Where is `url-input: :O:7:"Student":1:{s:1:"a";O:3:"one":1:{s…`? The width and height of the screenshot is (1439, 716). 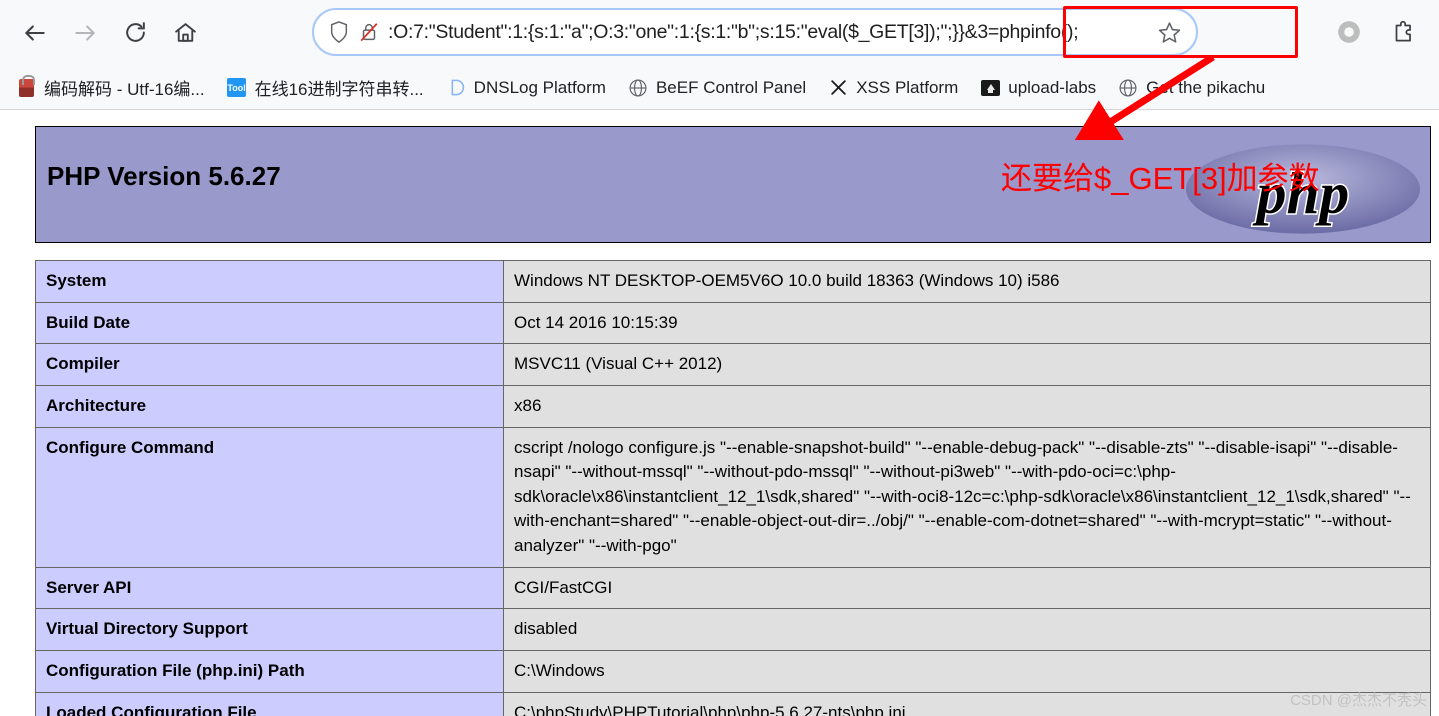 url-input: :O:7:"Student":1:{s:1:"a";O:3:"one":1:{s… is located at coordinates (769, 32).